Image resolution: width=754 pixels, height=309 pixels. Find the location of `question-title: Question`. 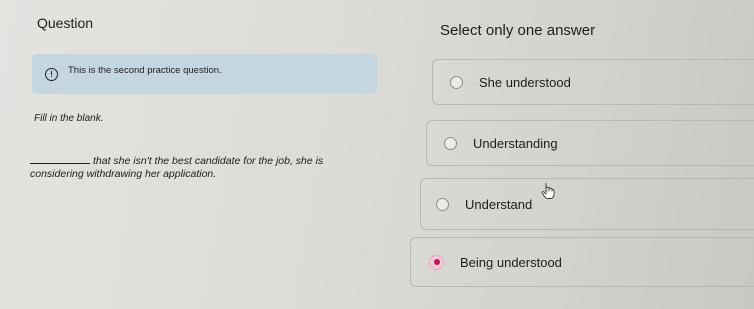

question-title: Question is located at coordinates (65, 23).